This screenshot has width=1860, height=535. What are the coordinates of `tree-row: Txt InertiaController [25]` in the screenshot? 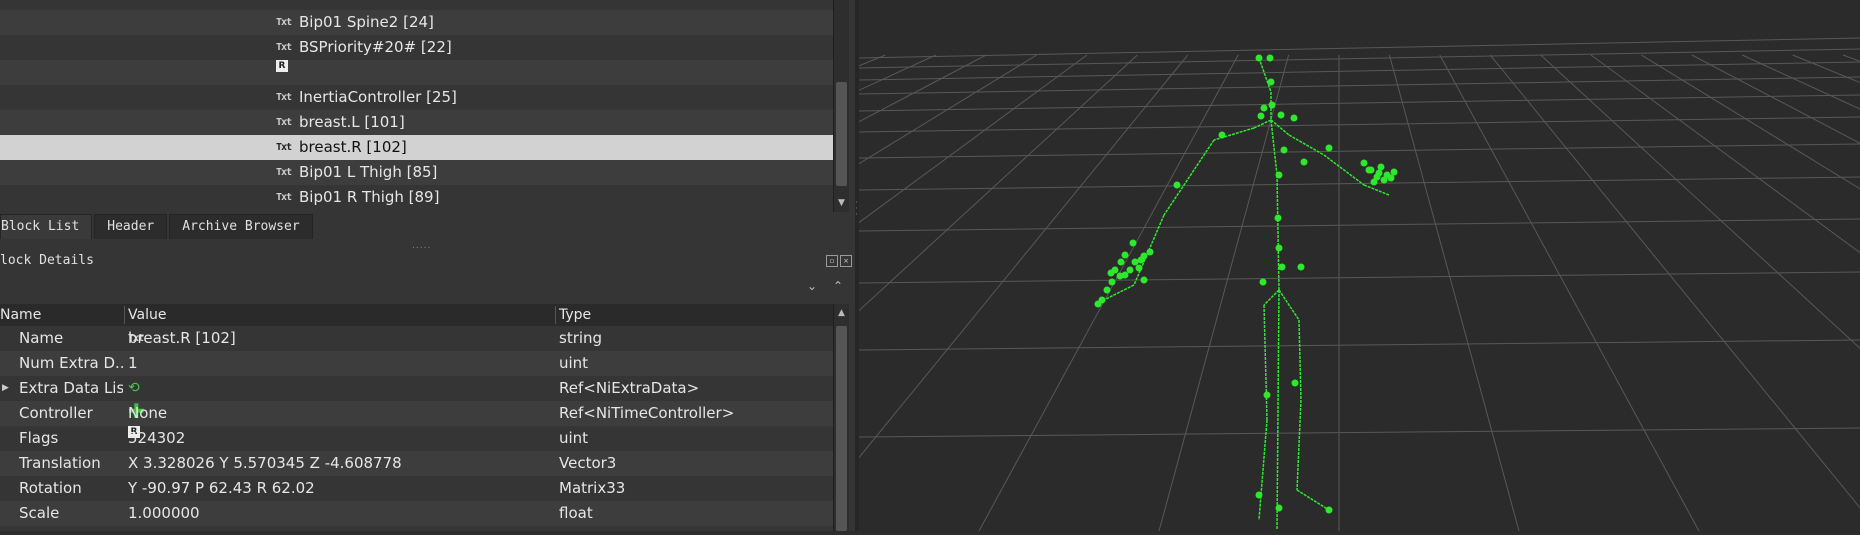 It's located at (416, 97).